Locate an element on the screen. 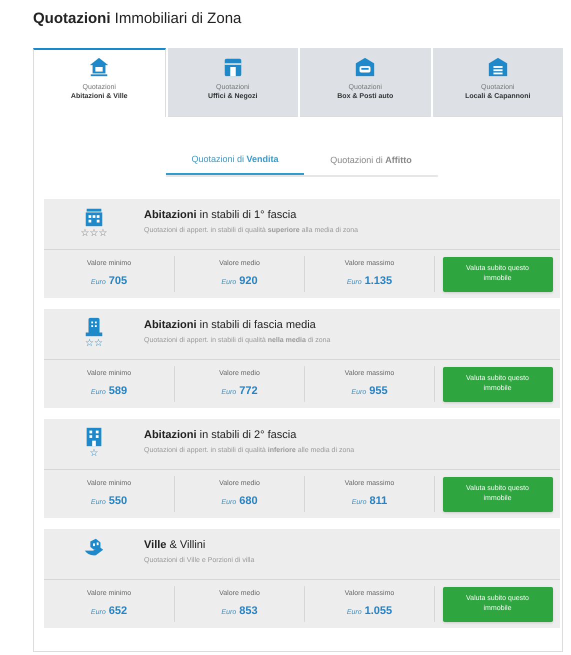 Image resolution: width=571 pixels, height=655 pixels. price-value: 550 is located at coordinates (118, 501).